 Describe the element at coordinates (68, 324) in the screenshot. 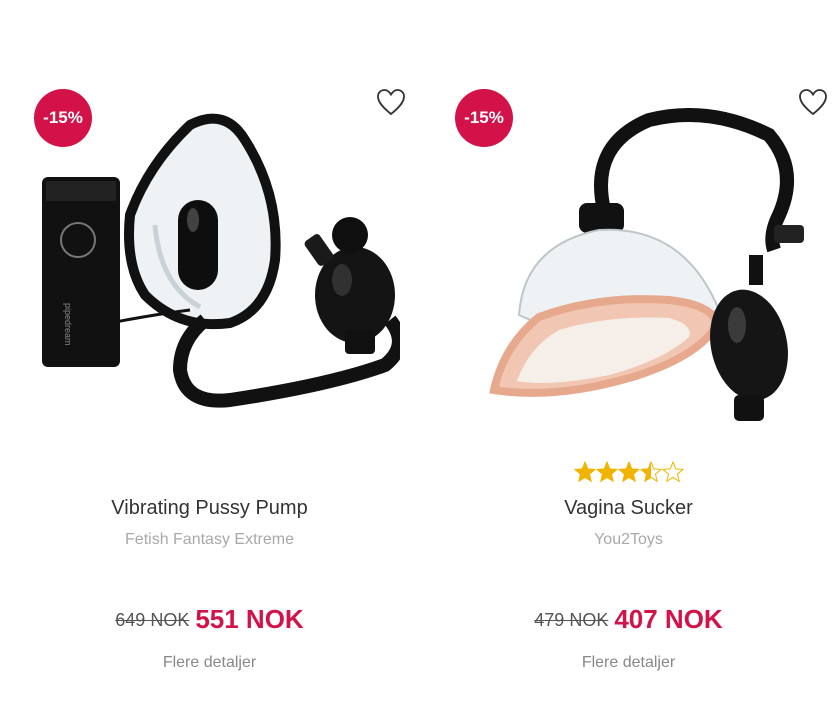

I see `svg-text: pipedream` at that location.